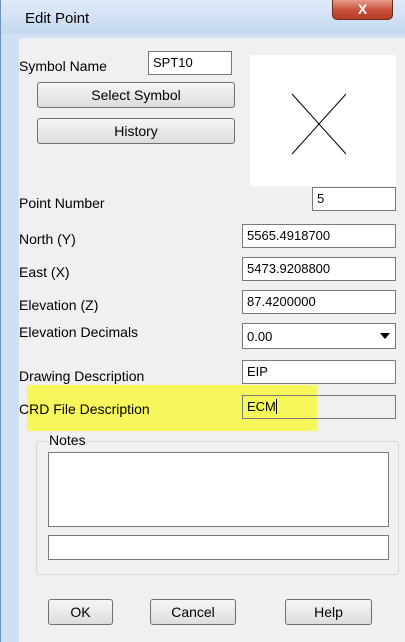  Describe the element at coordinates (62, 203) in the screenshot. I see `point-number-label: Point Number` at that location.